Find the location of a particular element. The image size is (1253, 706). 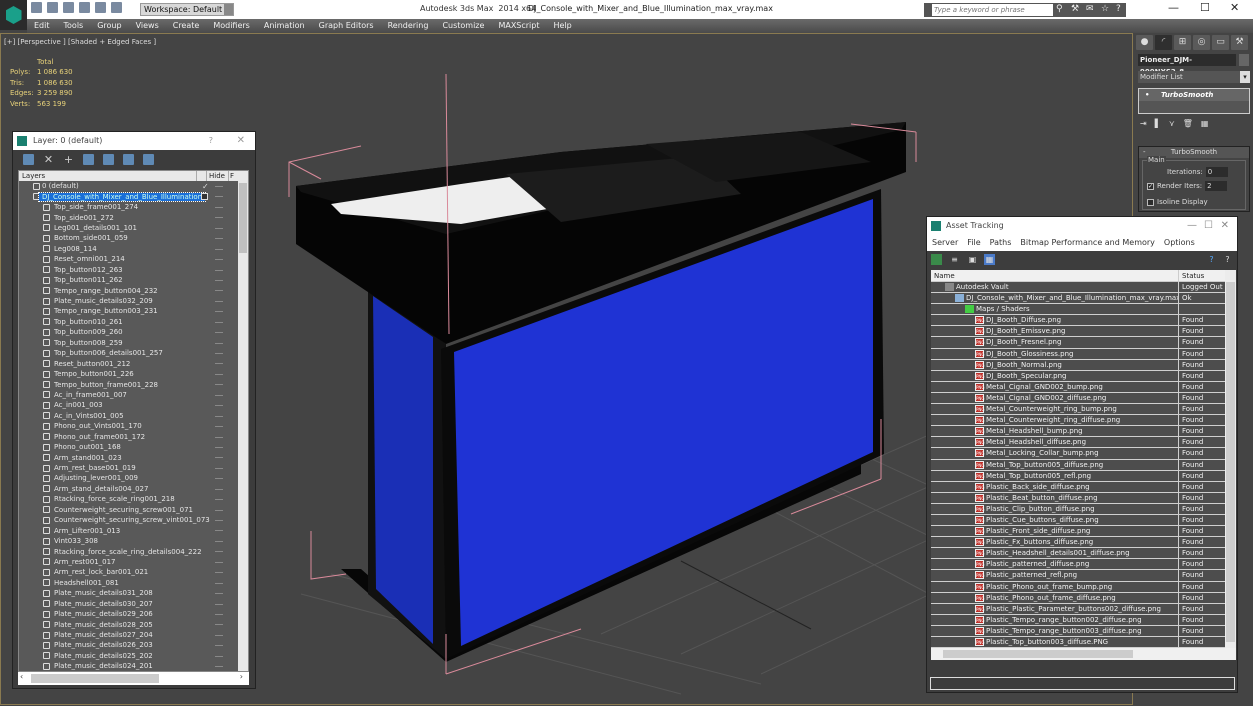

new-file-icon is located at coordinates (36, 7).